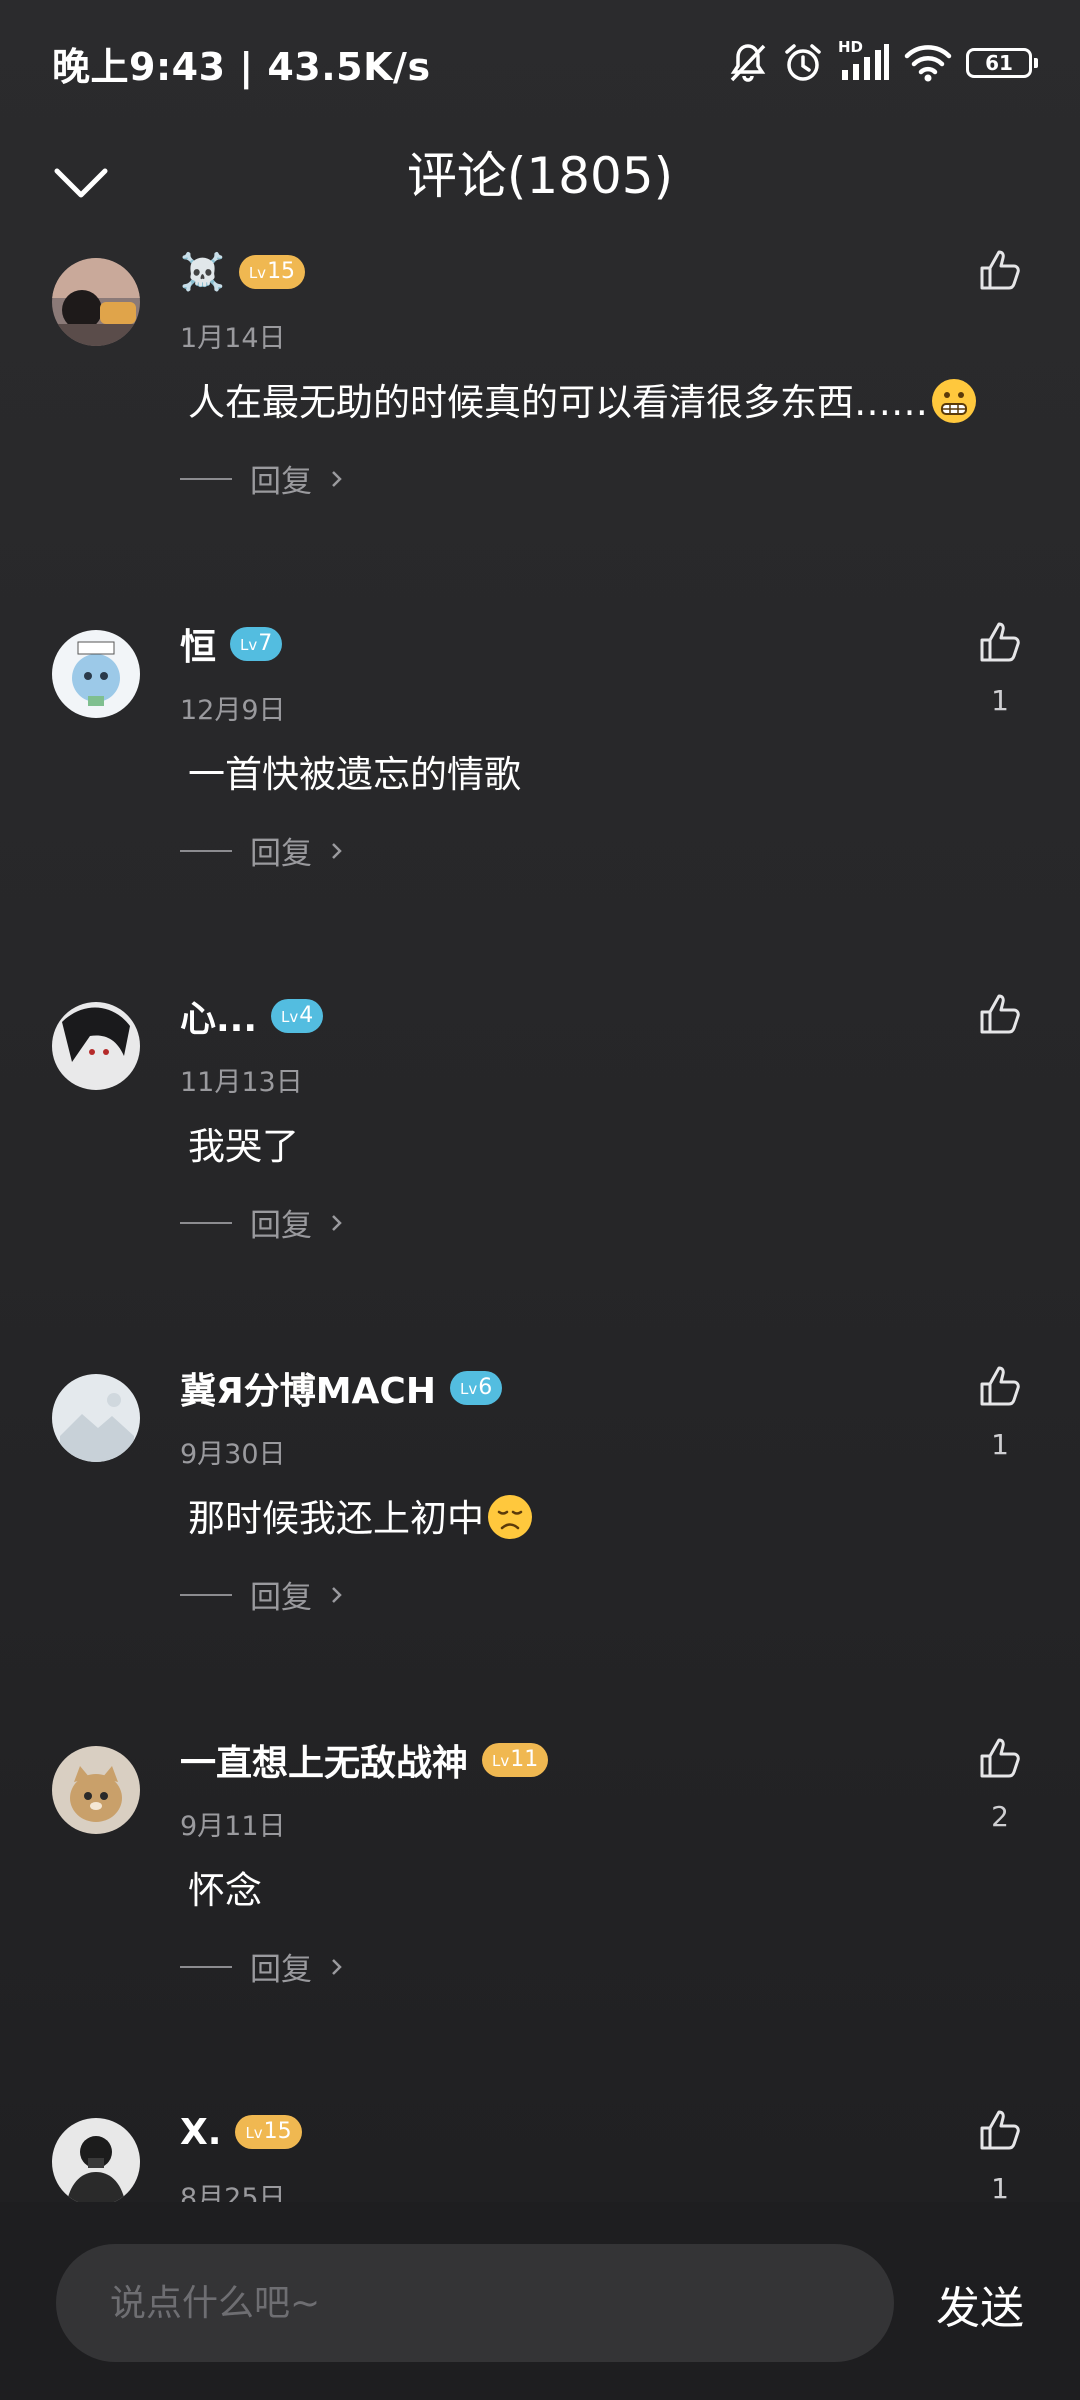 The height and width of the screenshot is (2400, 1080). I want to click on battery-level: 61, so click(999, 63).